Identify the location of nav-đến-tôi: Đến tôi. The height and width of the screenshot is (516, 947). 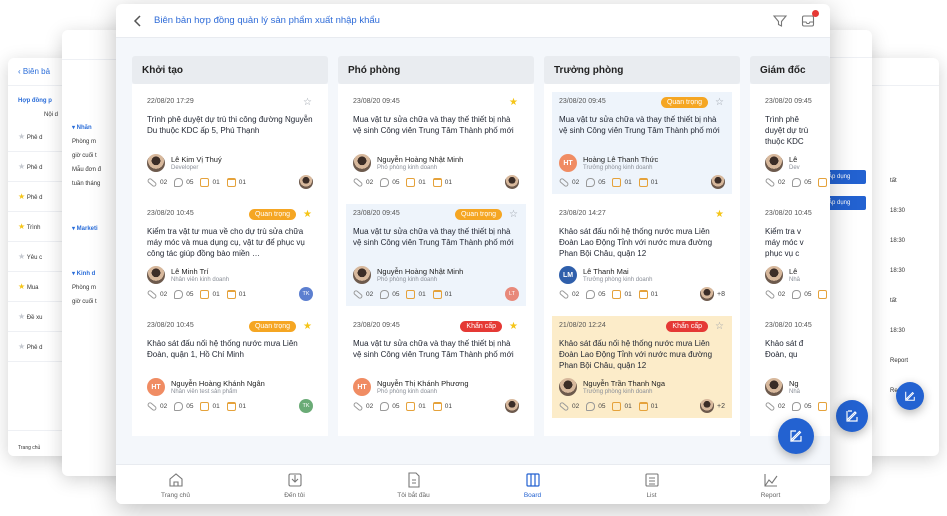
(294, 484).